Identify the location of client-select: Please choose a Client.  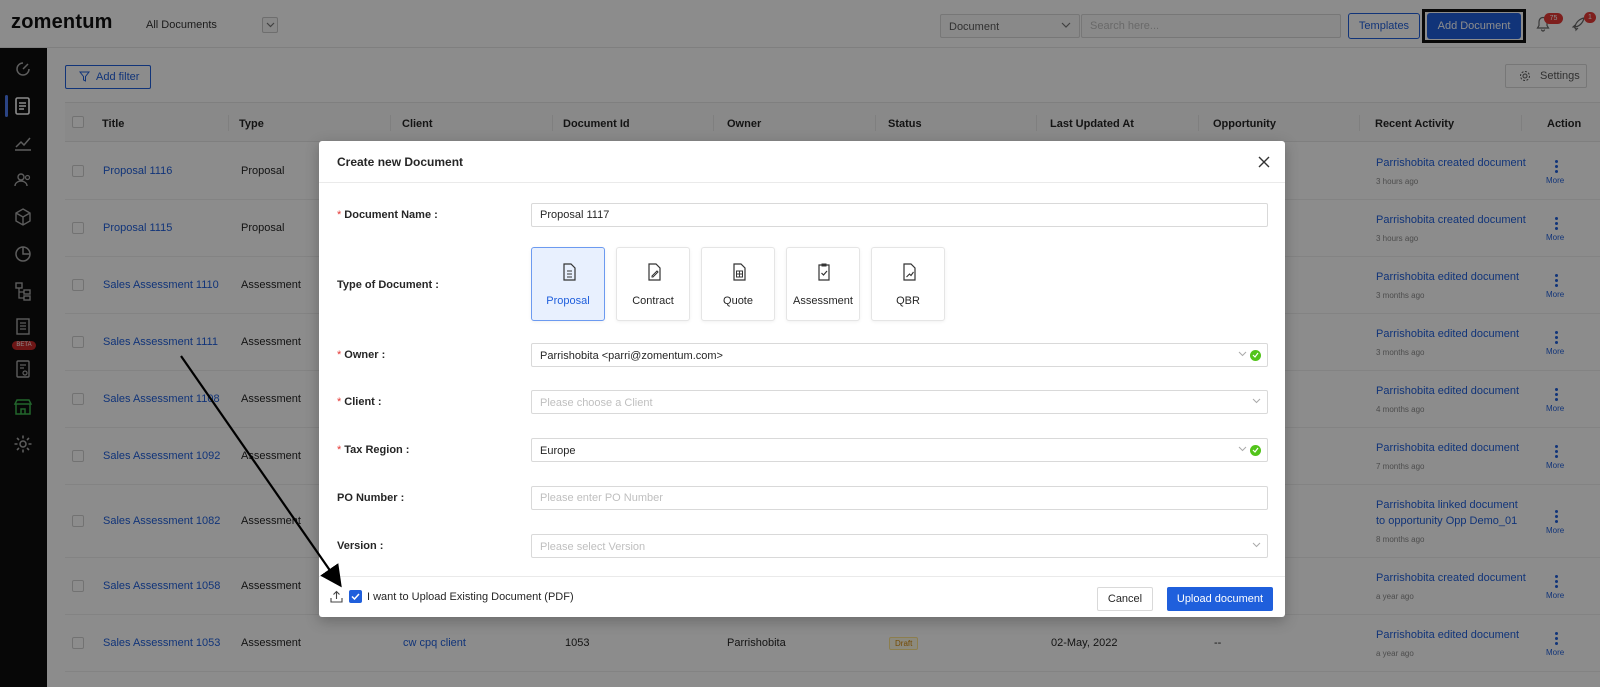
(899, 402).